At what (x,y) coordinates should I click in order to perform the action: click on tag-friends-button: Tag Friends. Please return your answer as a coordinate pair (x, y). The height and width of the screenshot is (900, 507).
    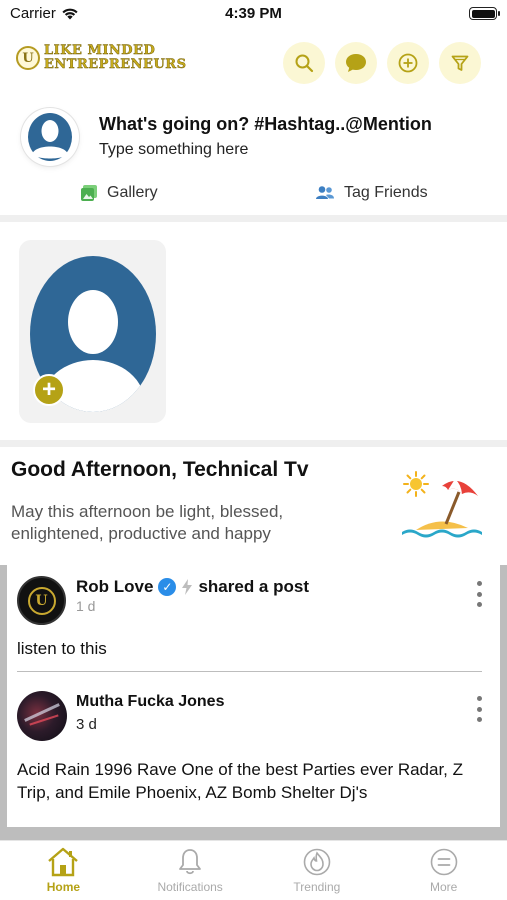
    Looking at the image, I should click on (371, 193).